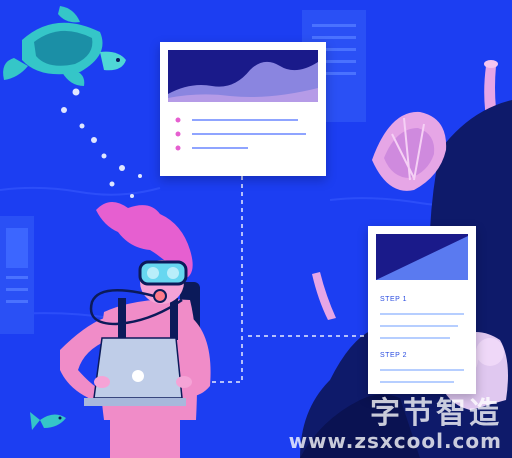 The image size is (512, 458). Describe the element at coordinates (243, 100) in the screenshot. I see `wave-chart-graphic` at that location.